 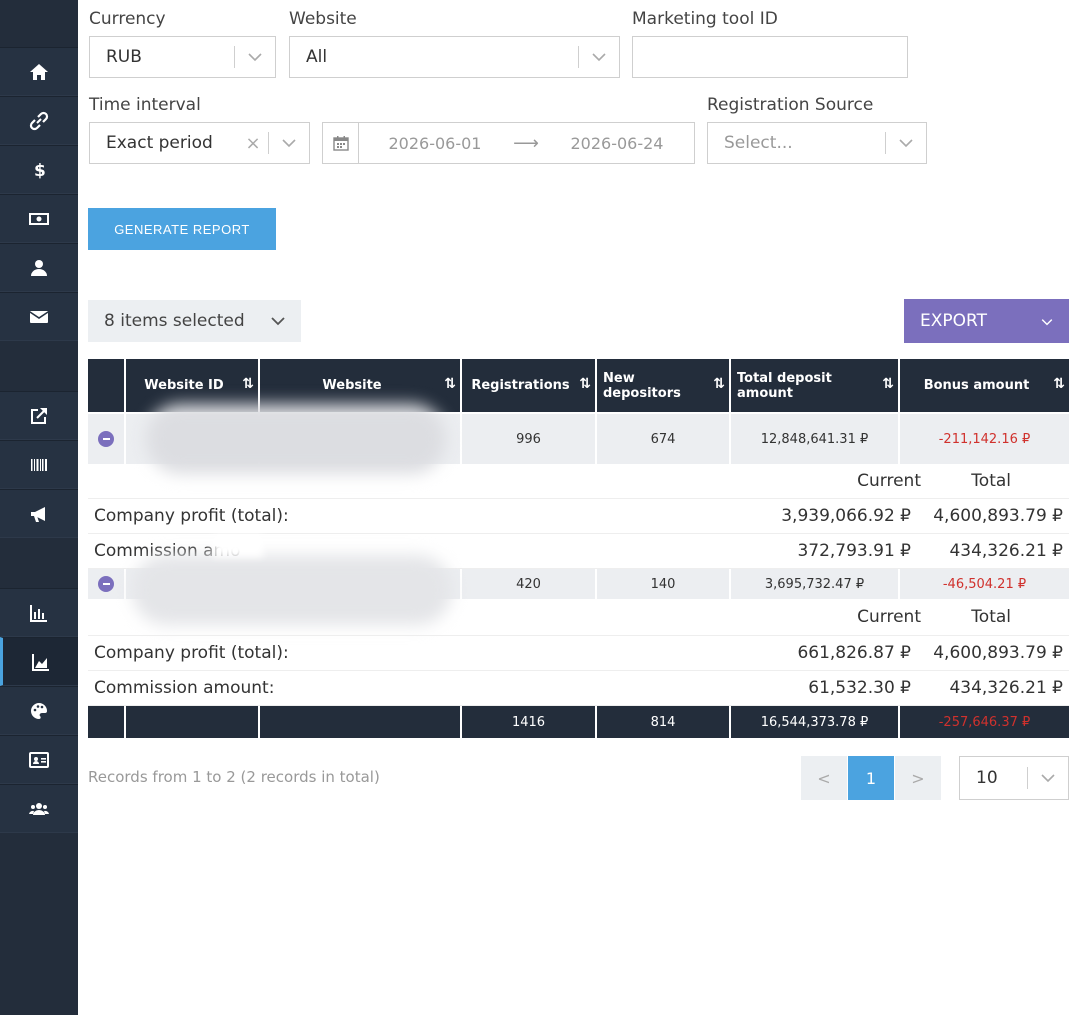 I want to click on total-label: Total, so click(x=991, y=617).